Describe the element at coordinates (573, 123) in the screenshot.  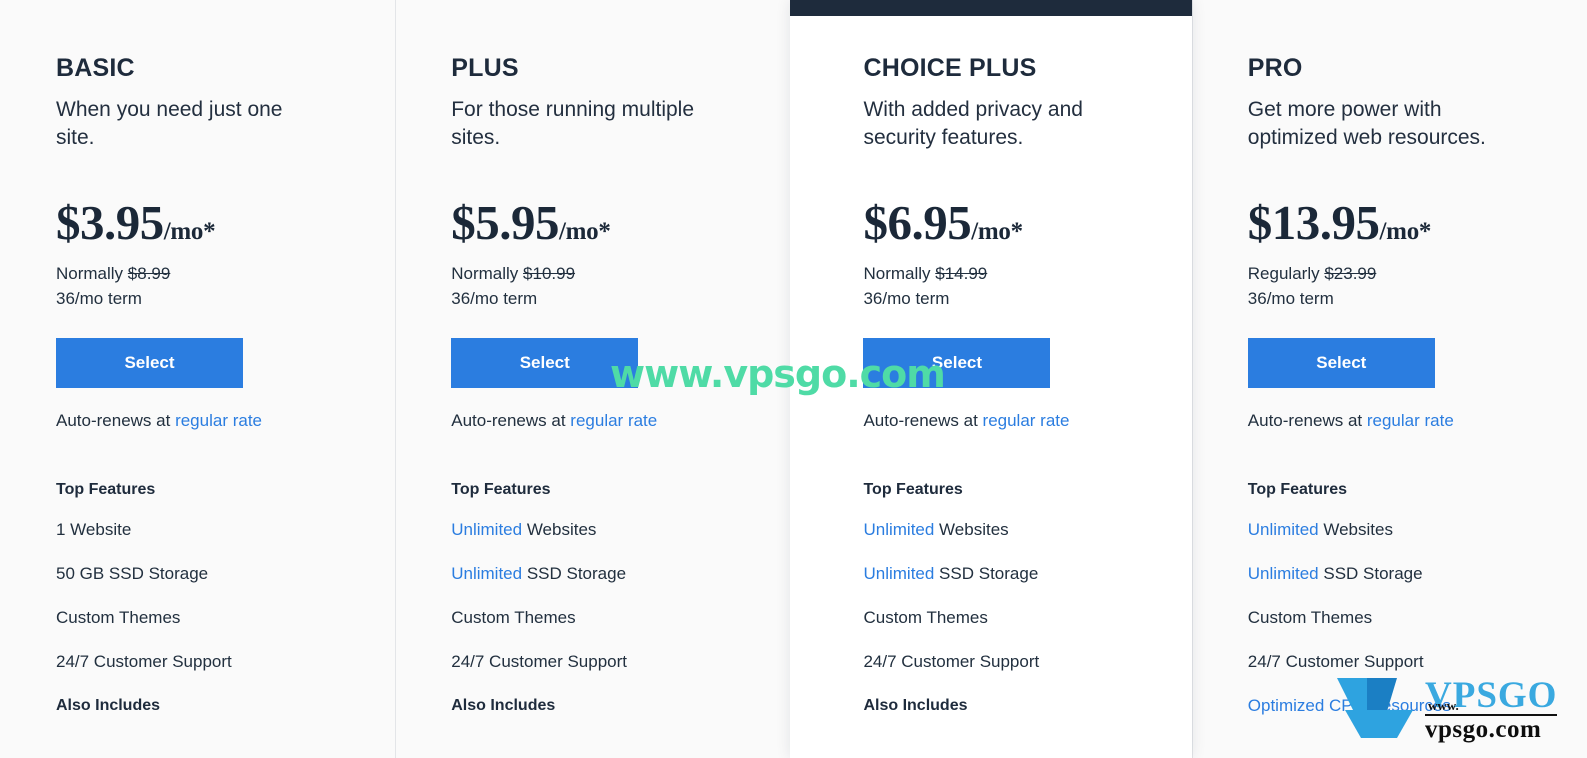
I see `plan-tagline: For those running multiple sites.` at that location.